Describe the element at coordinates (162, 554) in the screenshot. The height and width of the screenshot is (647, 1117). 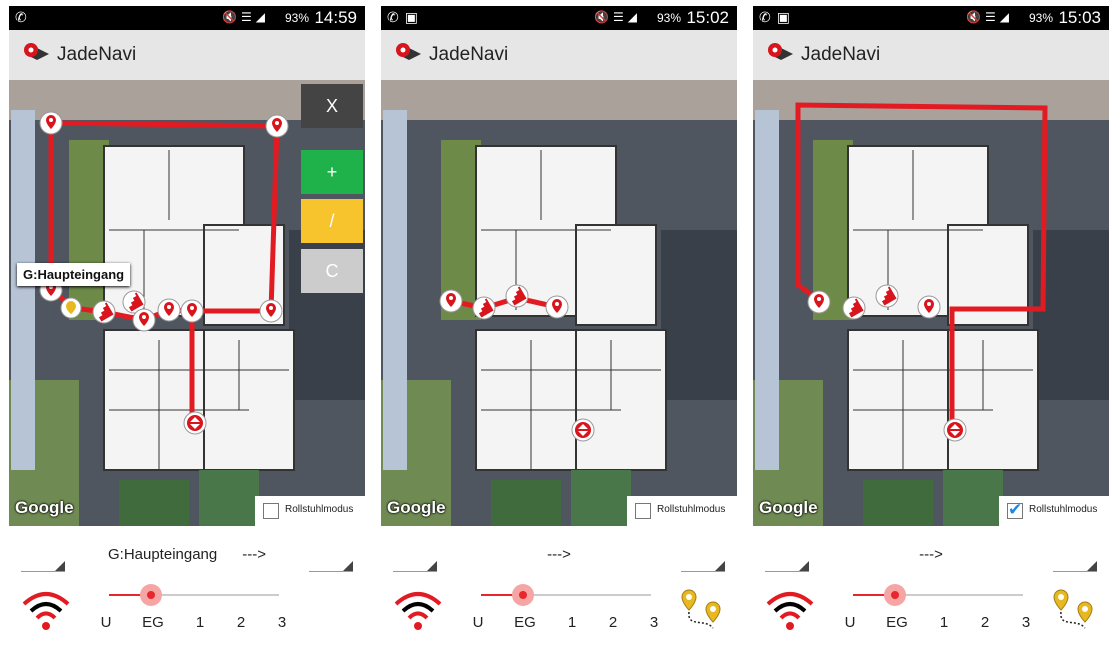
I see `route-from: G:Haupteingang` at that location.